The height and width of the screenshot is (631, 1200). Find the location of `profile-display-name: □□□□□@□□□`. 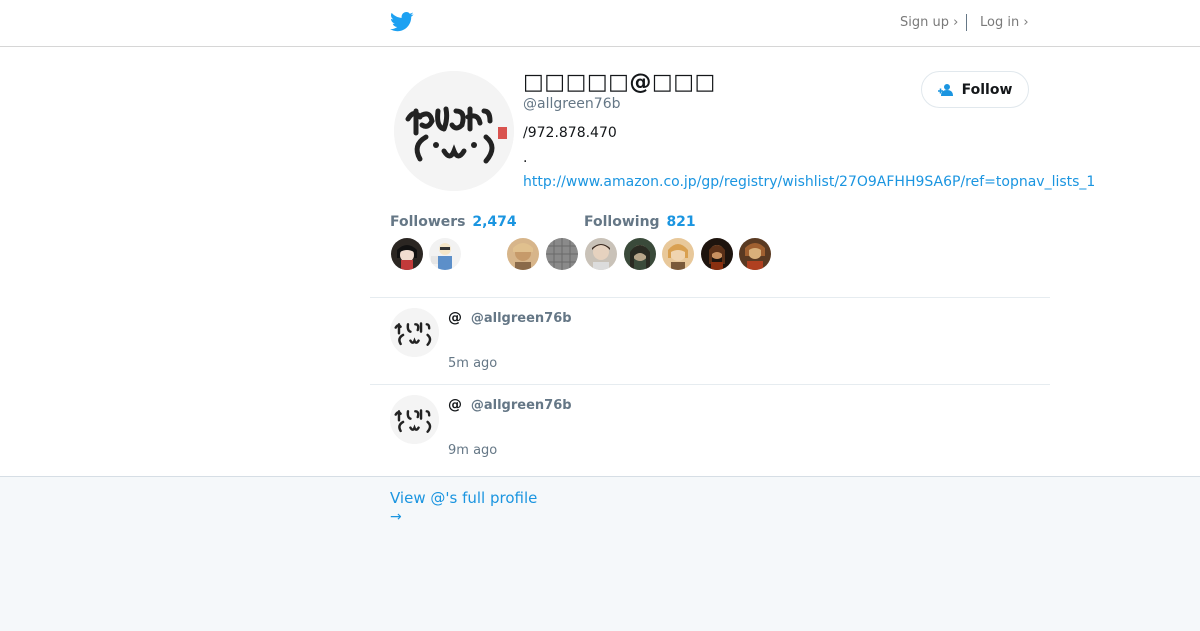

profile-display-name: □□□□□@□□□ is located at coordinates (619, 82).